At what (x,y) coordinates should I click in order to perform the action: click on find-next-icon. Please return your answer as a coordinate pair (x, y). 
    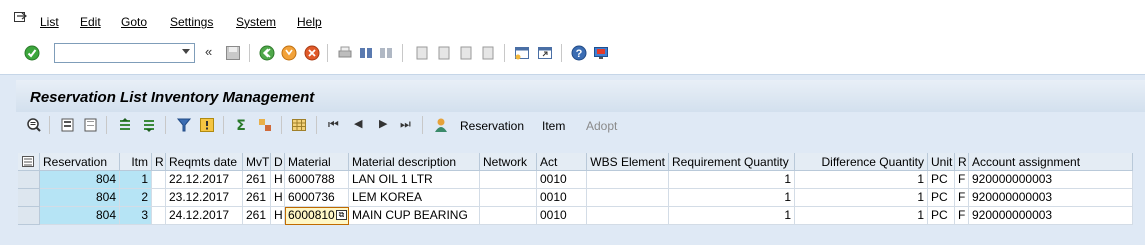
    Looking at the image, I should click on (386, 53).